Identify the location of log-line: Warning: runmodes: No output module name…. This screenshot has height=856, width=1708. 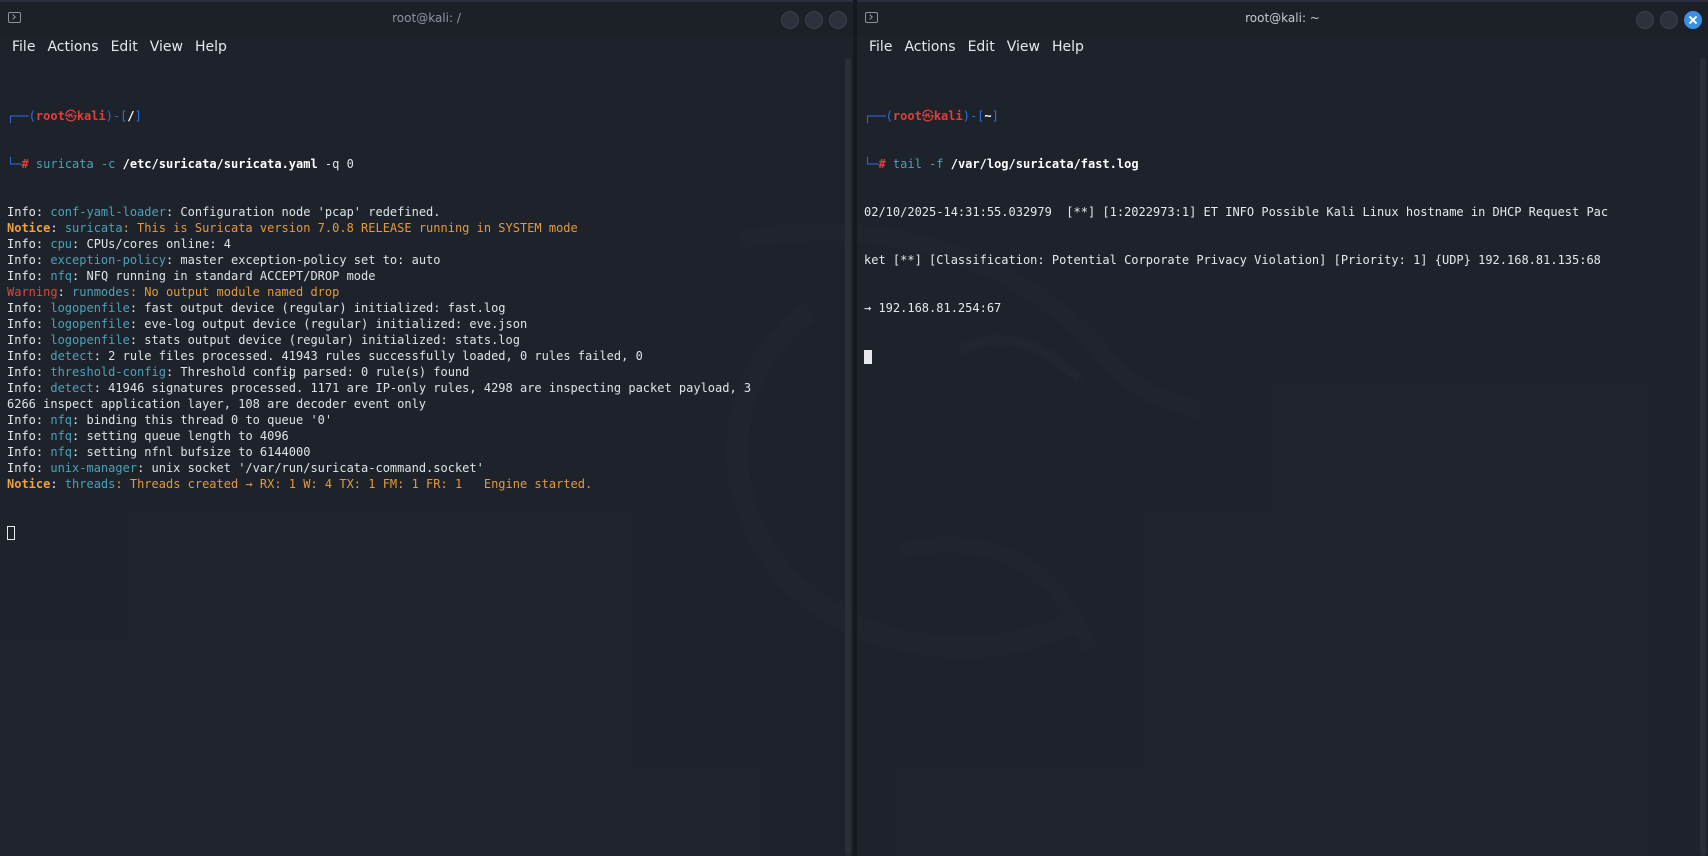
(423, 292).